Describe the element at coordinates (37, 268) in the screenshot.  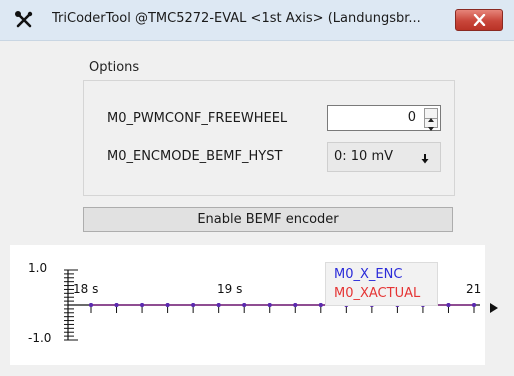
I see `y-tick-label: 1.0` at that location.